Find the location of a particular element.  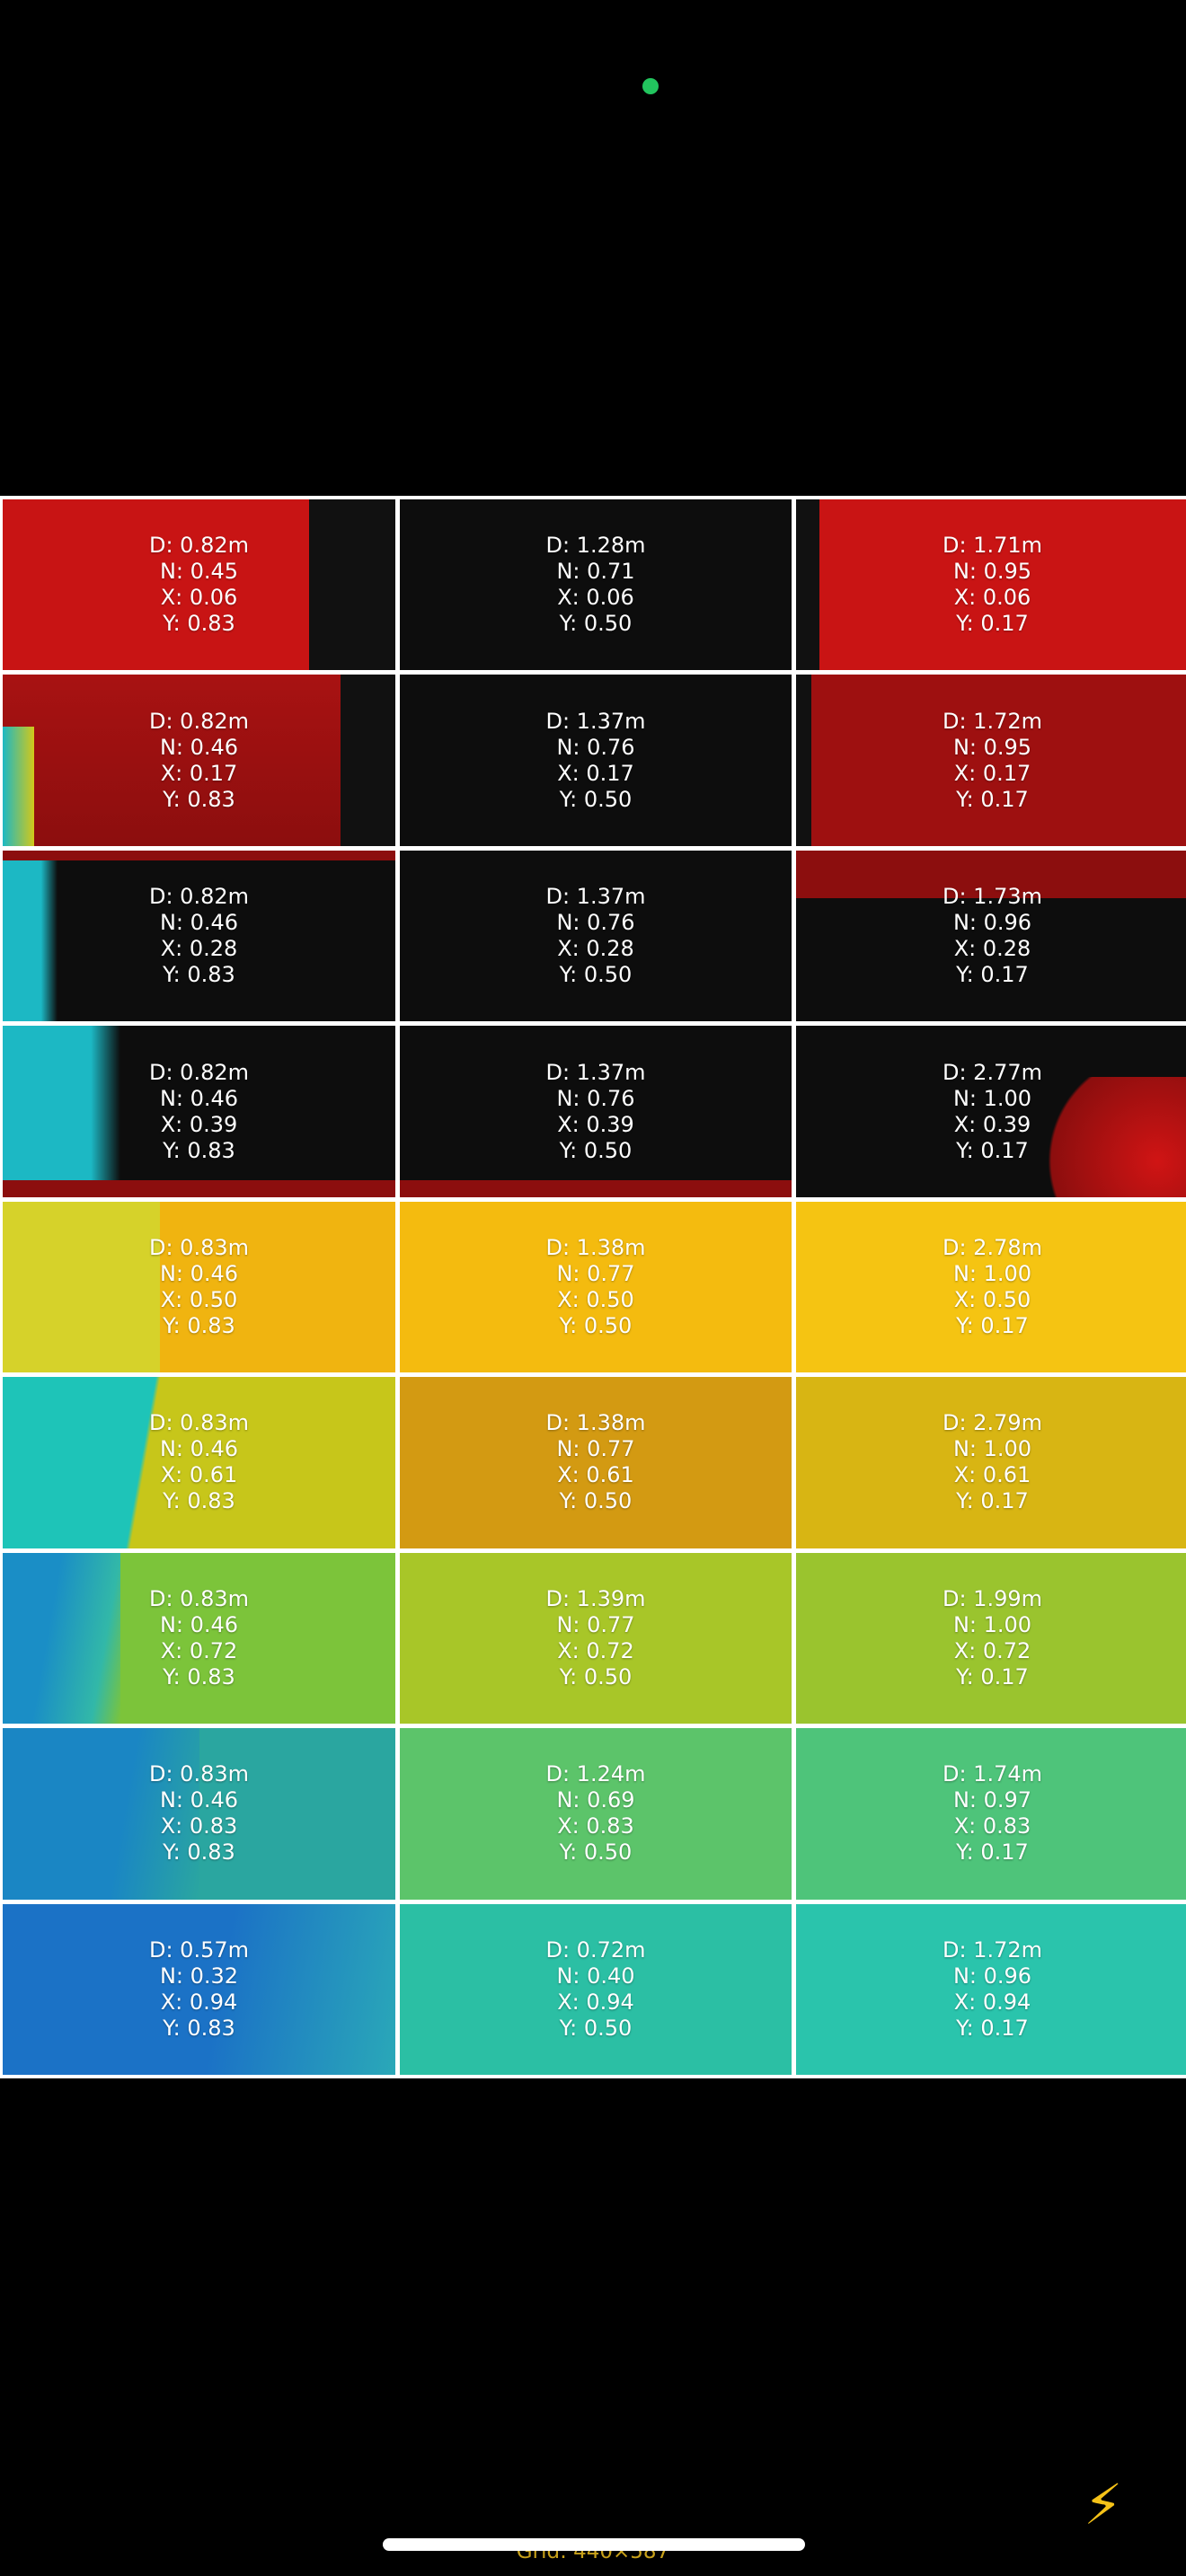

cell-readout: D: 0.82m N: 0.46 X: 0.28 Y: 0.83 is located at coordinates (199, 936).